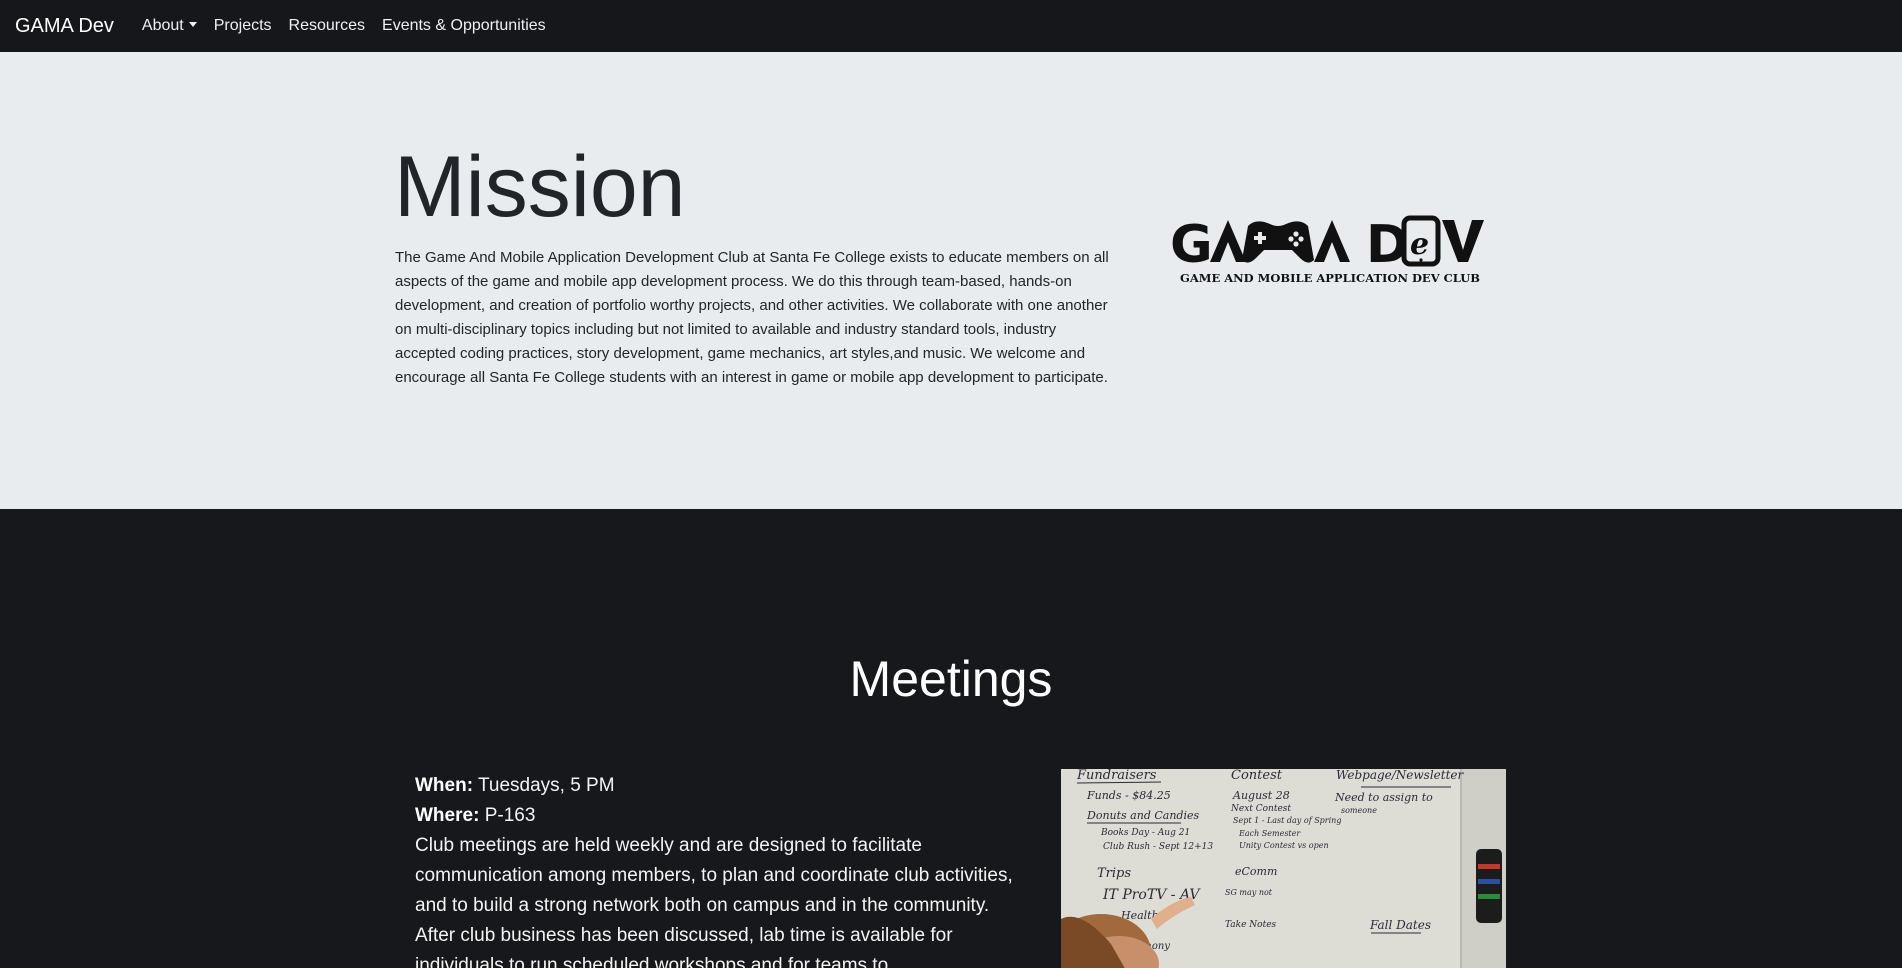  I want to click on note-18: SG may not, so click(1249, 892).